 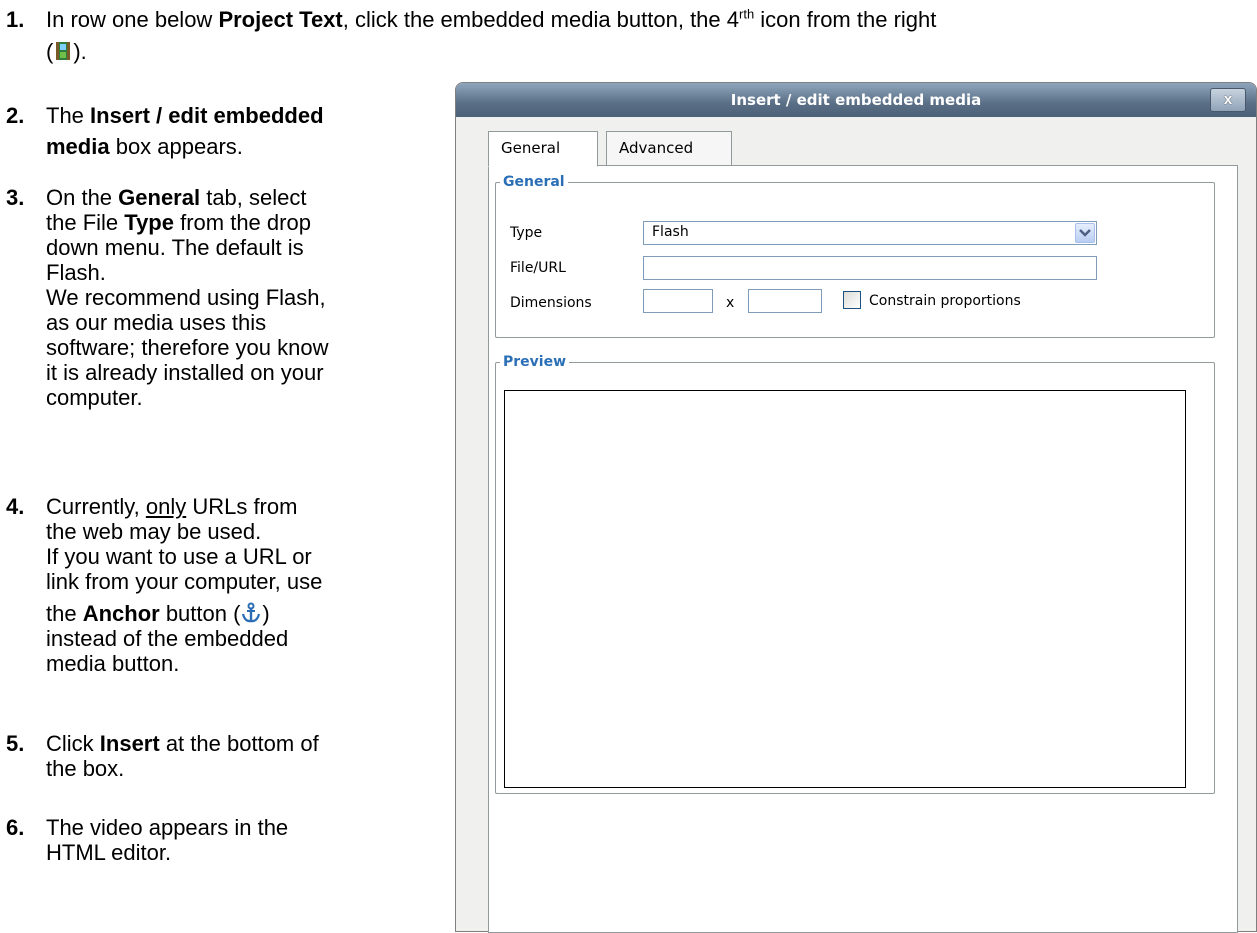 I want to click on width-input, so click(x=678, y=301).